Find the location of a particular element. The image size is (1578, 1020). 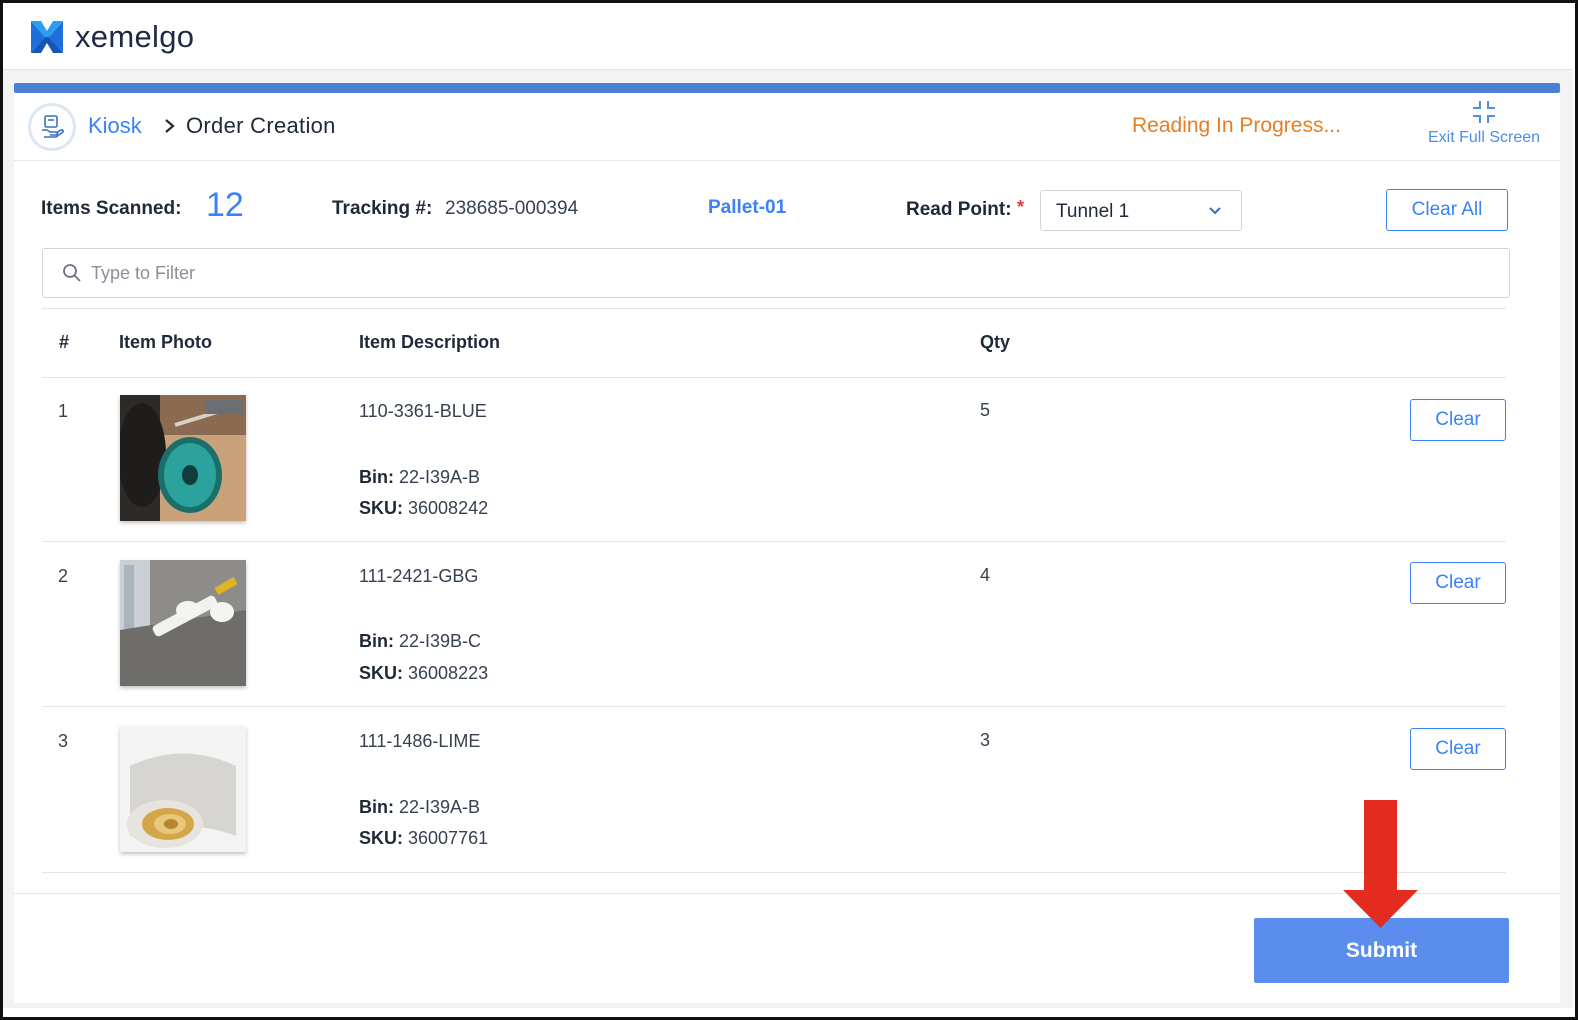

sku-value: 36007761 is located at coordinates (448, 838).